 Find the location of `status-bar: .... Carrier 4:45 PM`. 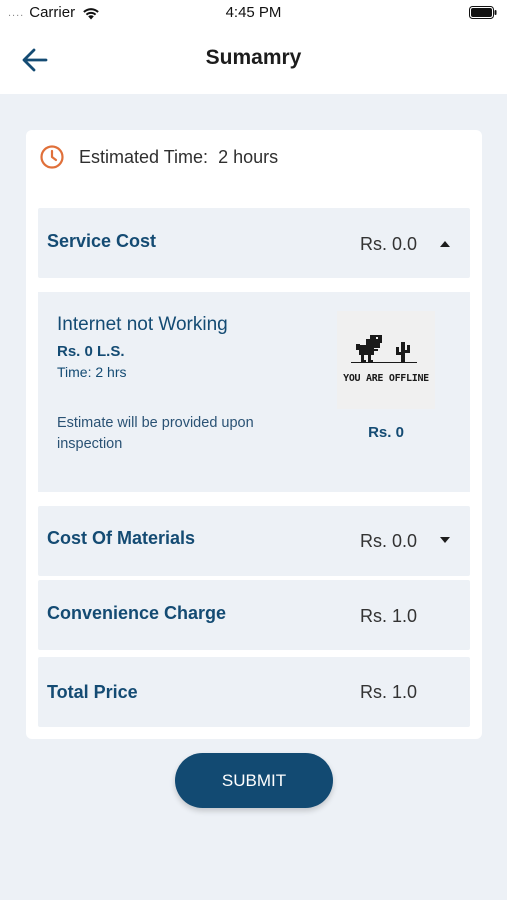

status-bar: .... Carrier 4:45 PM is located at coordinates (253, 13).